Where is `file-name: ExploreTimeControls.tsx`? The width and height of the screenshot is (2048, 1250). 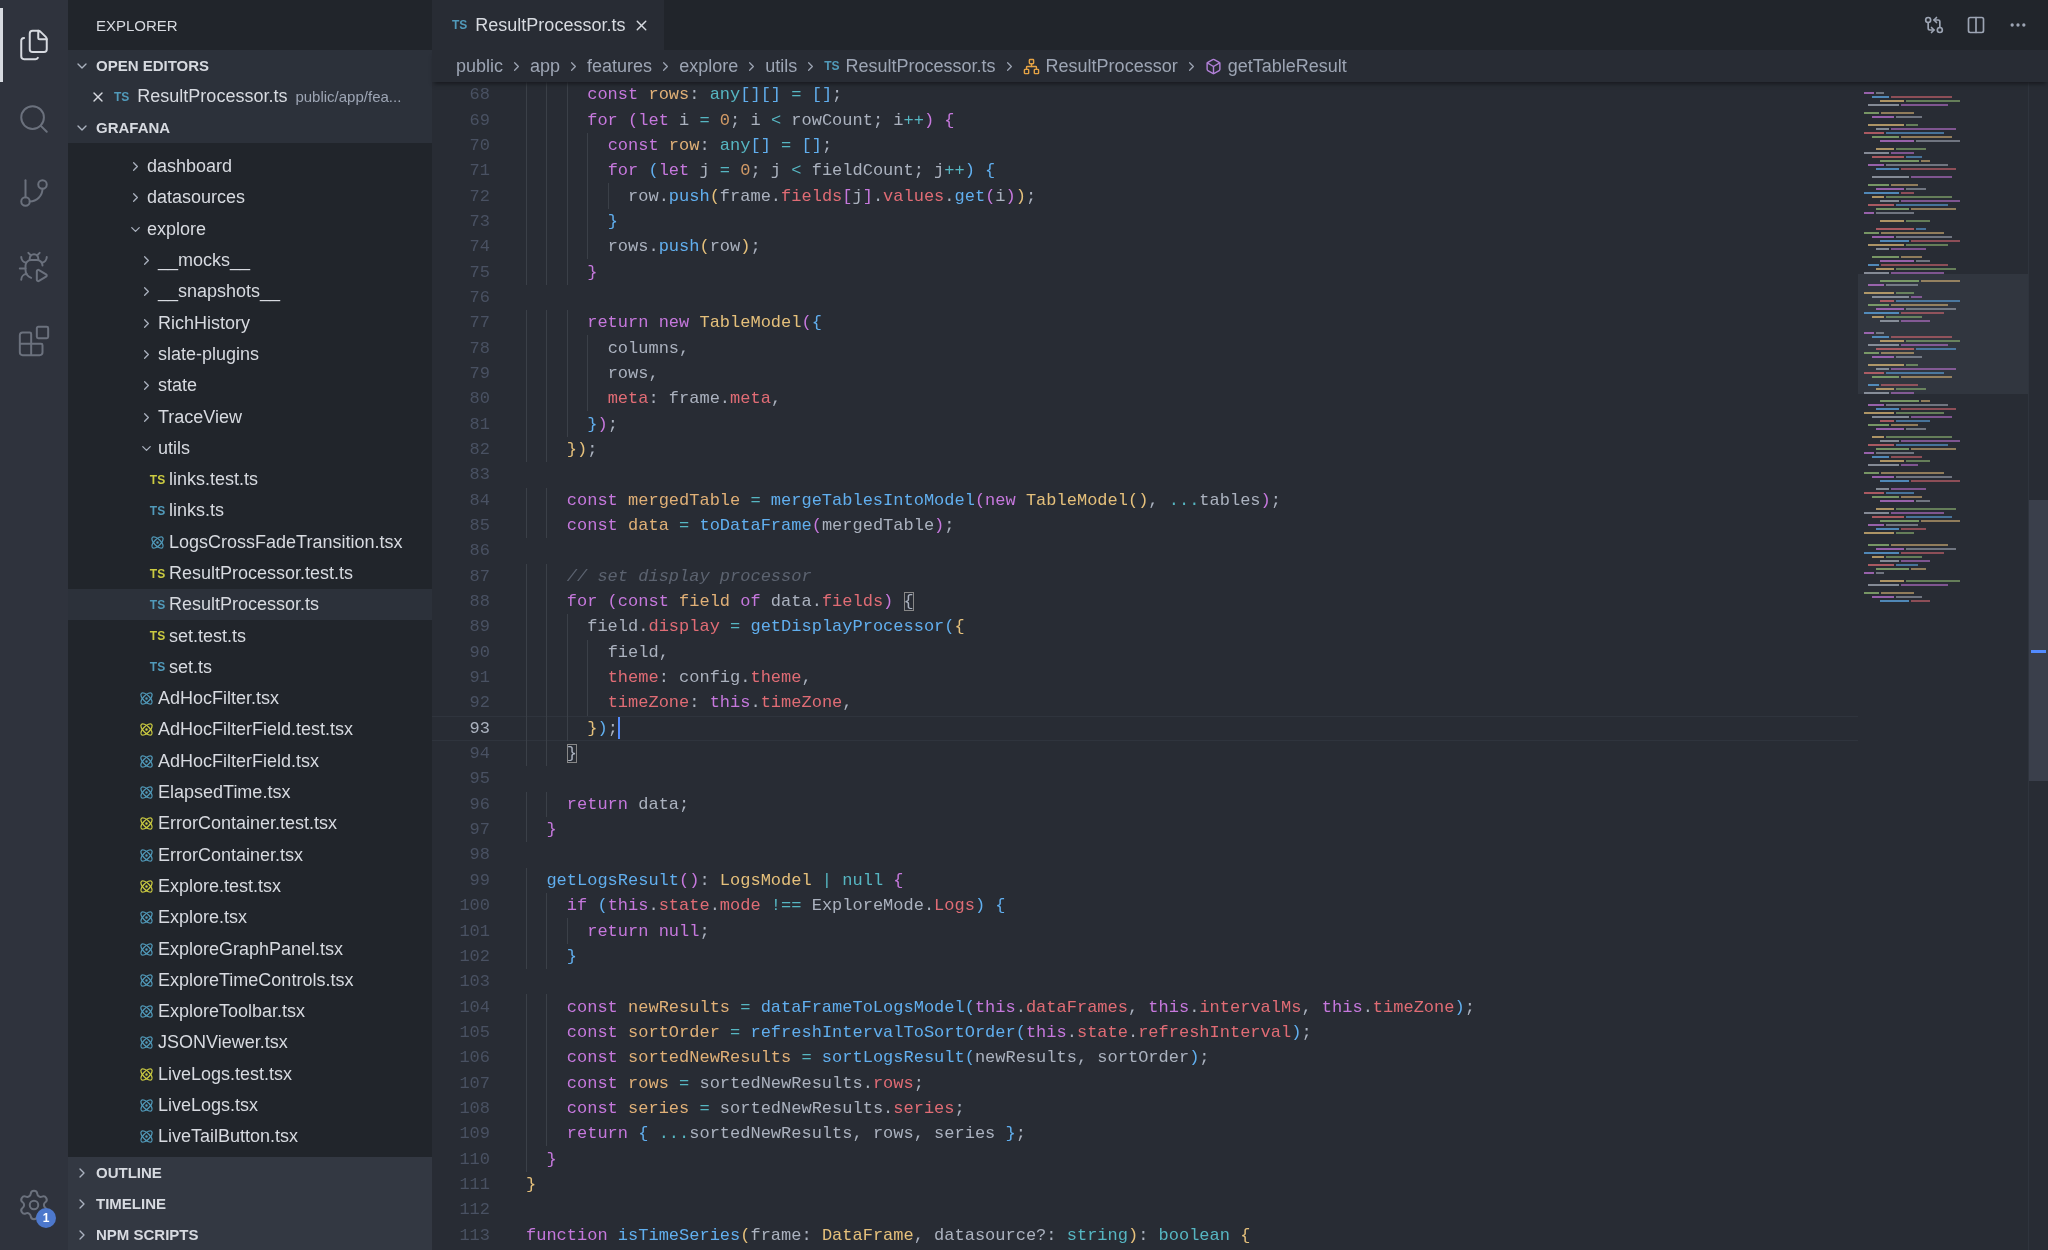
file-name: ExploreTimeControls.tsx is located at coordinates (256, 980).